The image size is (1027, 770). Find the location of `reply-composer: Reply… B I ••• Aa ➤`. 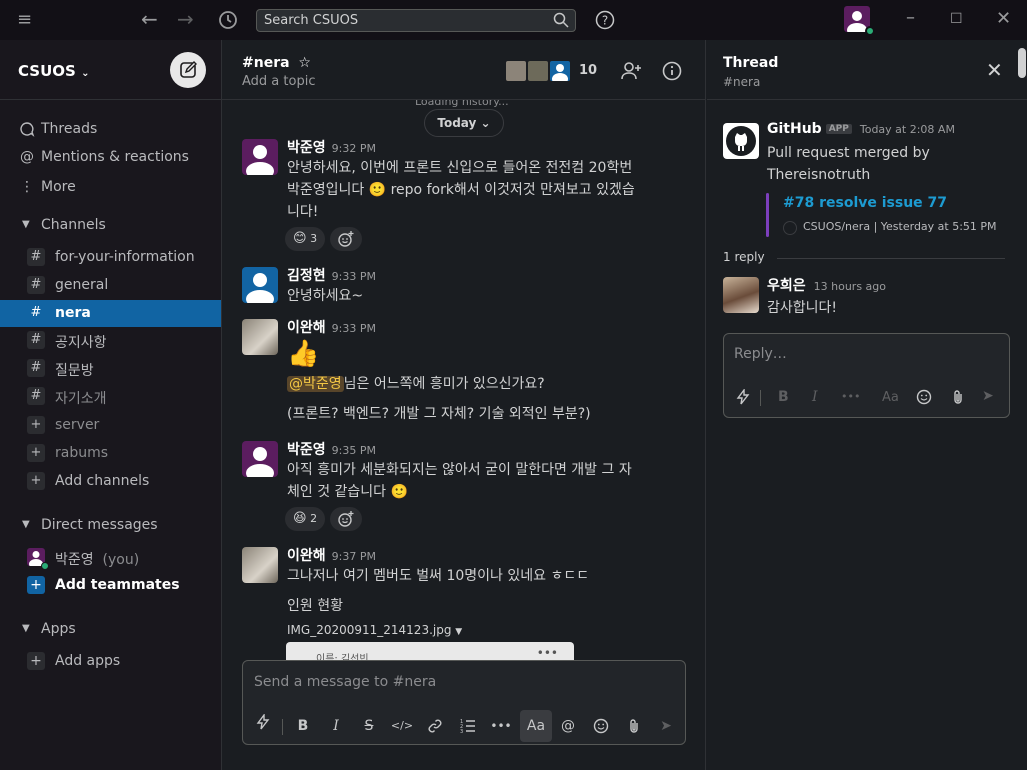

reply-composer: Reply… B I ••• Aa ➤ is located at coordinates (866, 375).